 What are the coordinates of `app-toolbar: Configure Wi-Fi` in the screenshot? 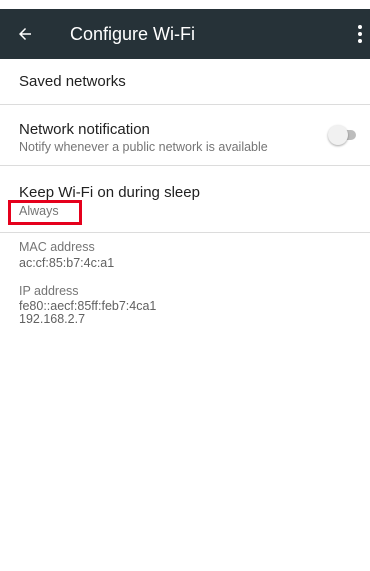 It's located at (185, 34).